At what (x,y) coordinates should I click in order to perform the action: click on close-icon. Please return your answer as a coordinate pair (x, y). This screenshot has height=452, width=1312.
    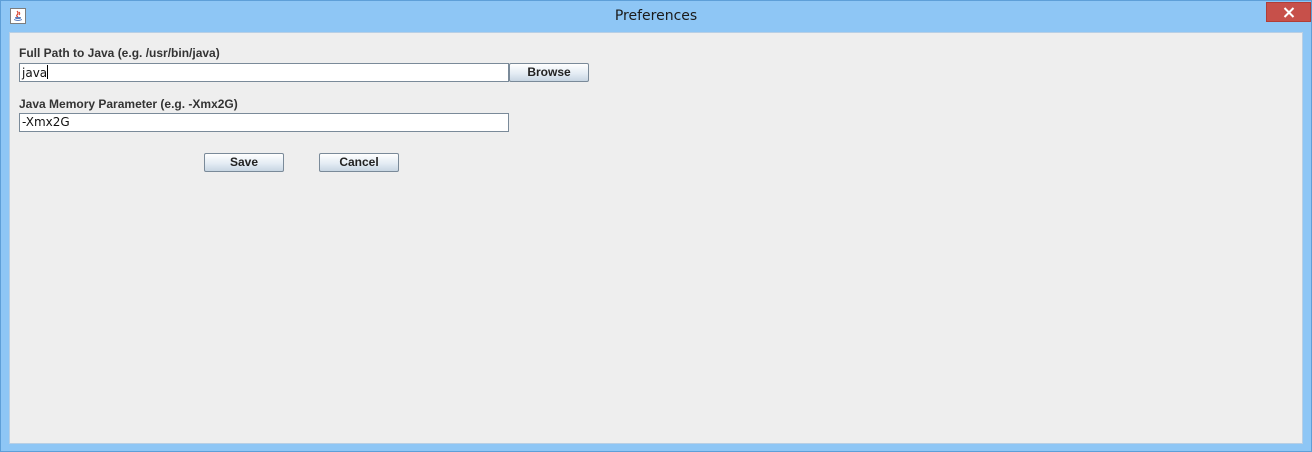
    Looking at the image, I should click on (1289, 12).